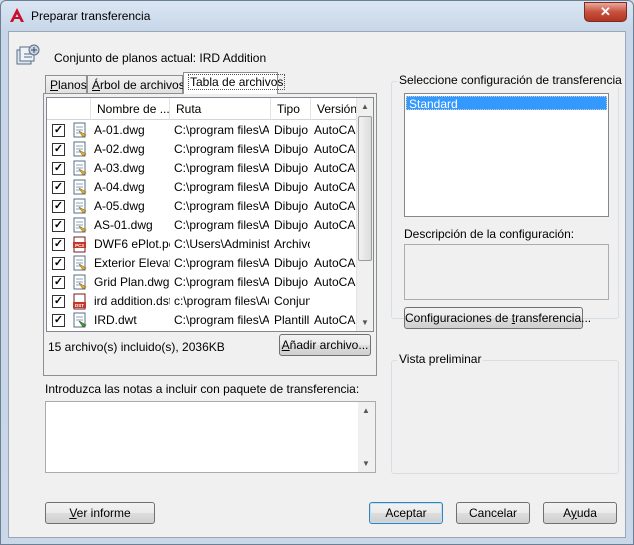  What do you see at coordinates (221, 244) in the screenshot?
I see `file-path-cell: C:\Users\Administra` at bounding box center [221, 244].